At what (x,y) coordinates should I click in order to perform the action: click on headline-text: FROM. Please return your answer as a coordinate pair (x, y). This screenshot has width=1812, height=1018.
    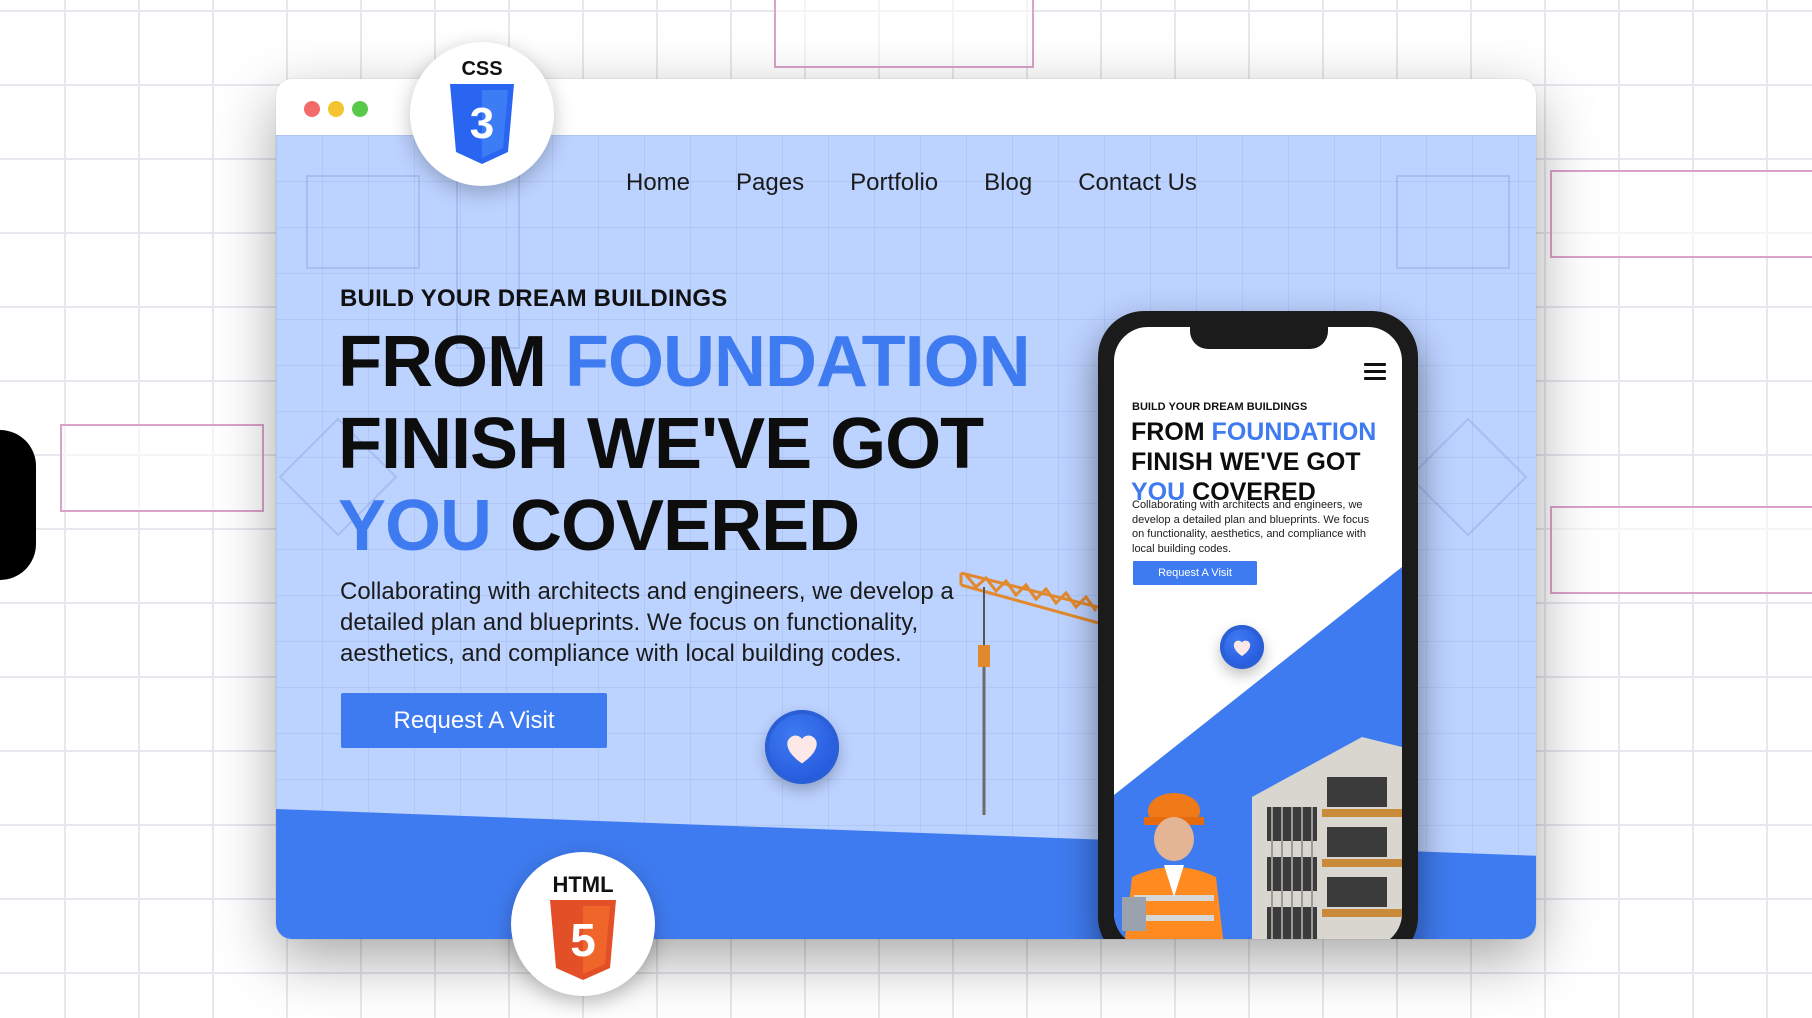
    Looking at the image, I should click on (451, 362).